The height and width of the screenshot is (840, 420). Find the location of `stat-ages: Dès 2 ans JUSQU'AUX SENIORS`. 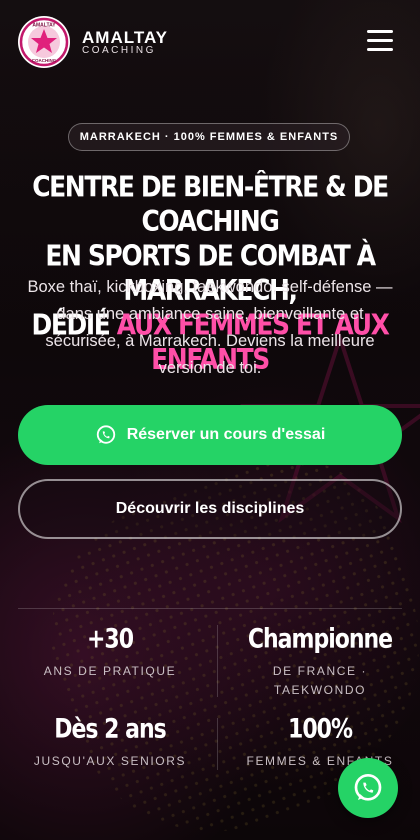

stat-ages: Dès 2 ans JUSQU'AUX SENIORS is located at coordinates (110, 742).